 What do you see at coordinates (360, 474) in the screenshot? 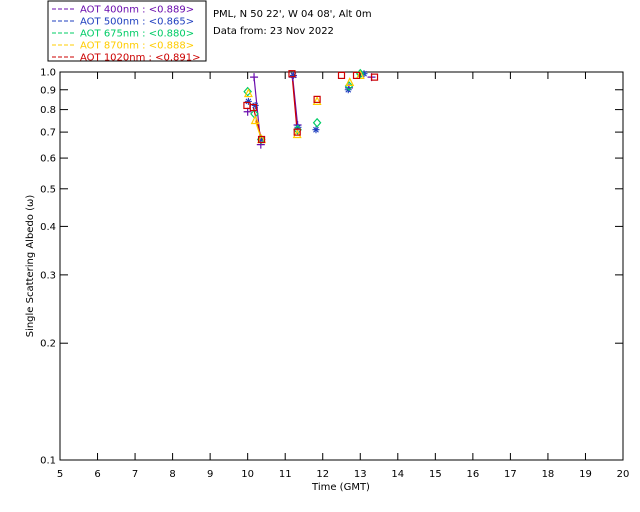
I see `x-tick-label: 13` at bounding box center [360, 474].